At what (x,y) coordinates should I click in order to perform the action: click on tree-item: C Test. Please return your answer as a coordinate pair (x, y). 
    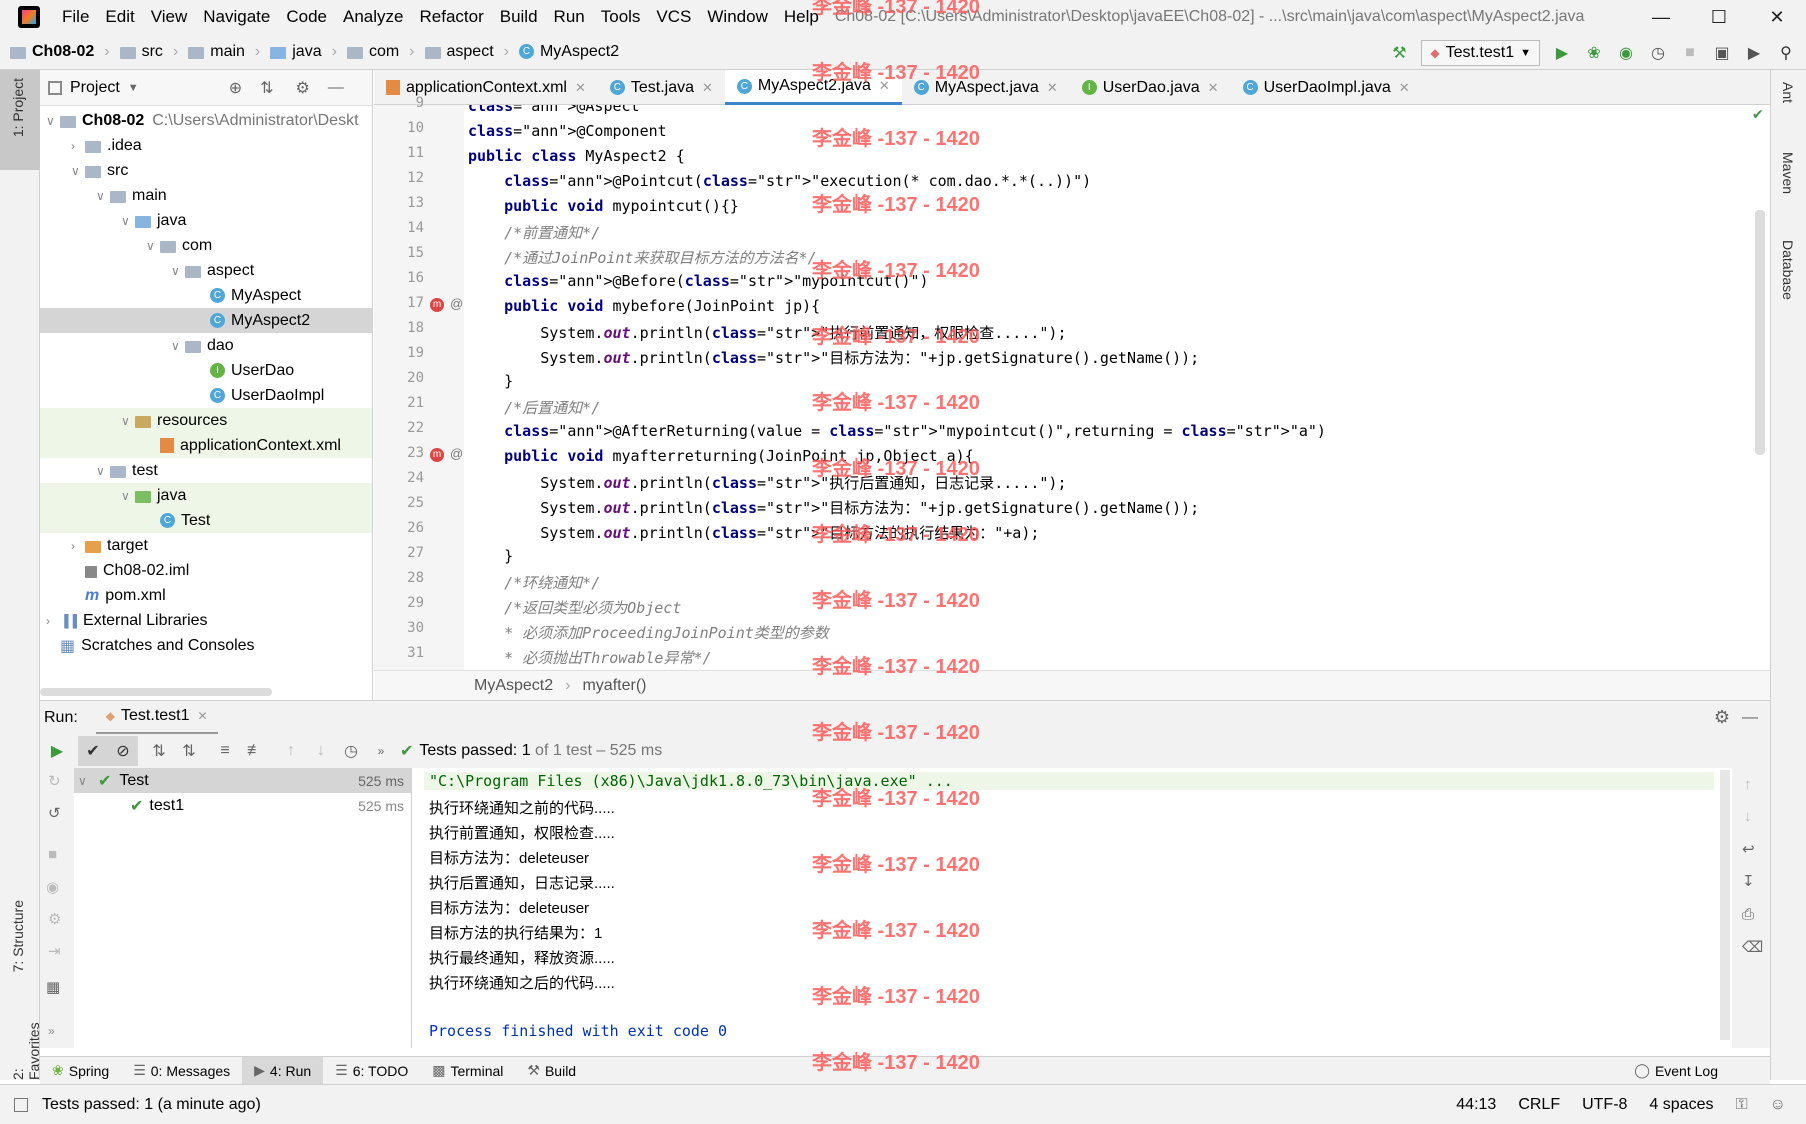
    Looking at the image, I should click on (178, 520).